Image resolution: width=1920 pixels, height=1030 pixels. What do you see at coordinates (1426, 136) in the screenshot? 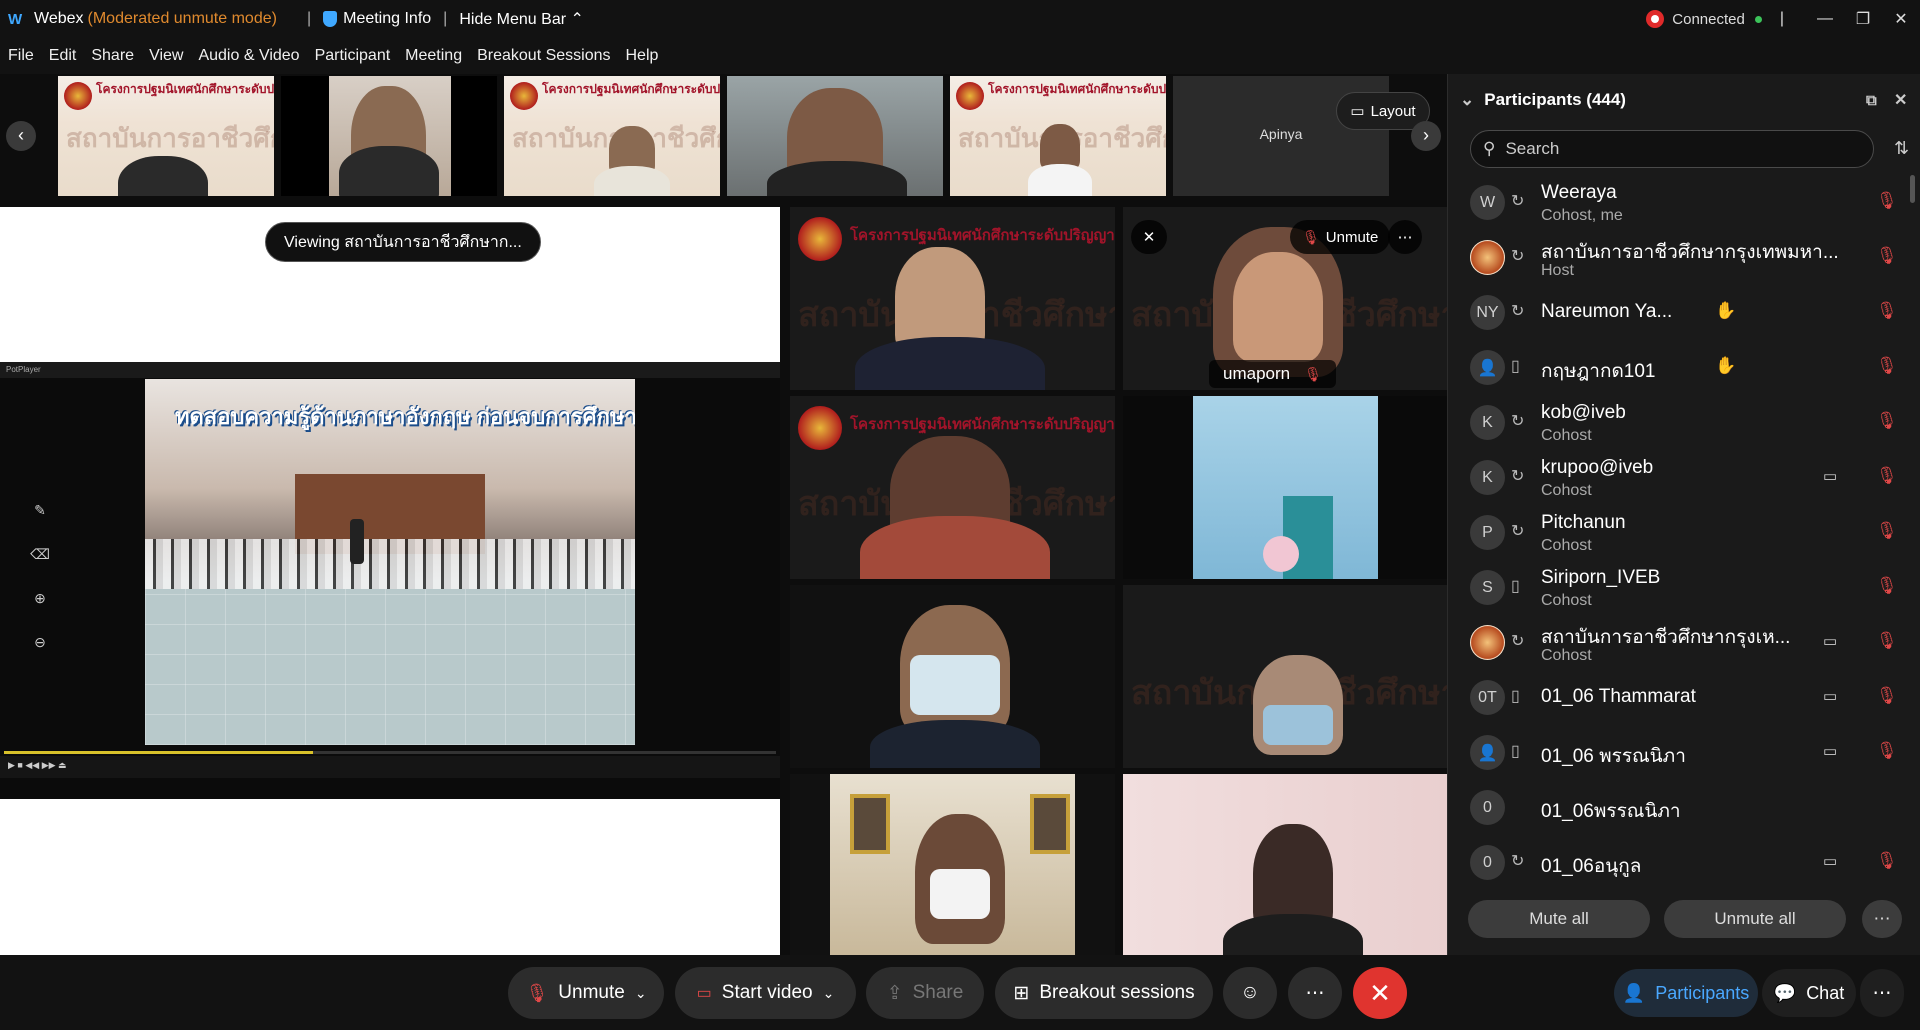
I see `chevron-right-icon: ›` at bounding box center [1426, 136].